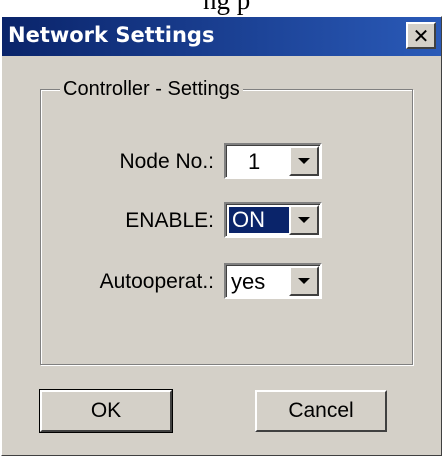 Image resolution: width=446 pixels, height=457 pixels. I want to click on background-header-text: ng p, so click(223, 8).